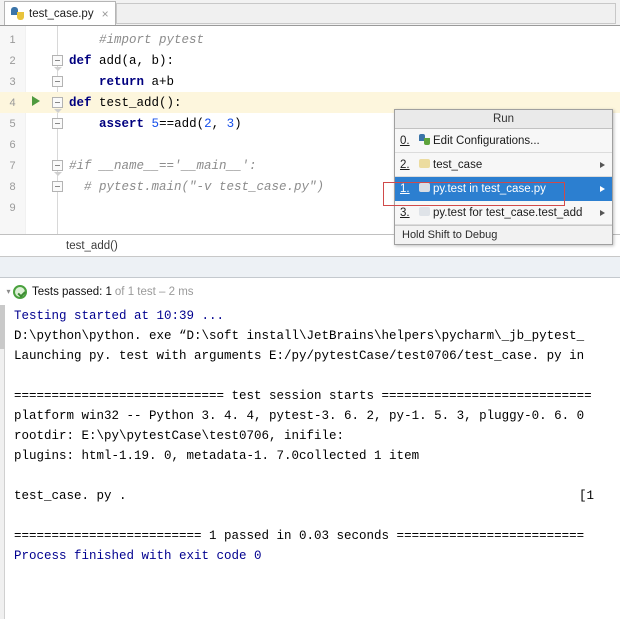 This screenshot has width=620, height=619. What do you see at coordinates (458, 164) in the screenshot?
I see `run-menu-item-label: test_case` at bounding box center [458, 164].